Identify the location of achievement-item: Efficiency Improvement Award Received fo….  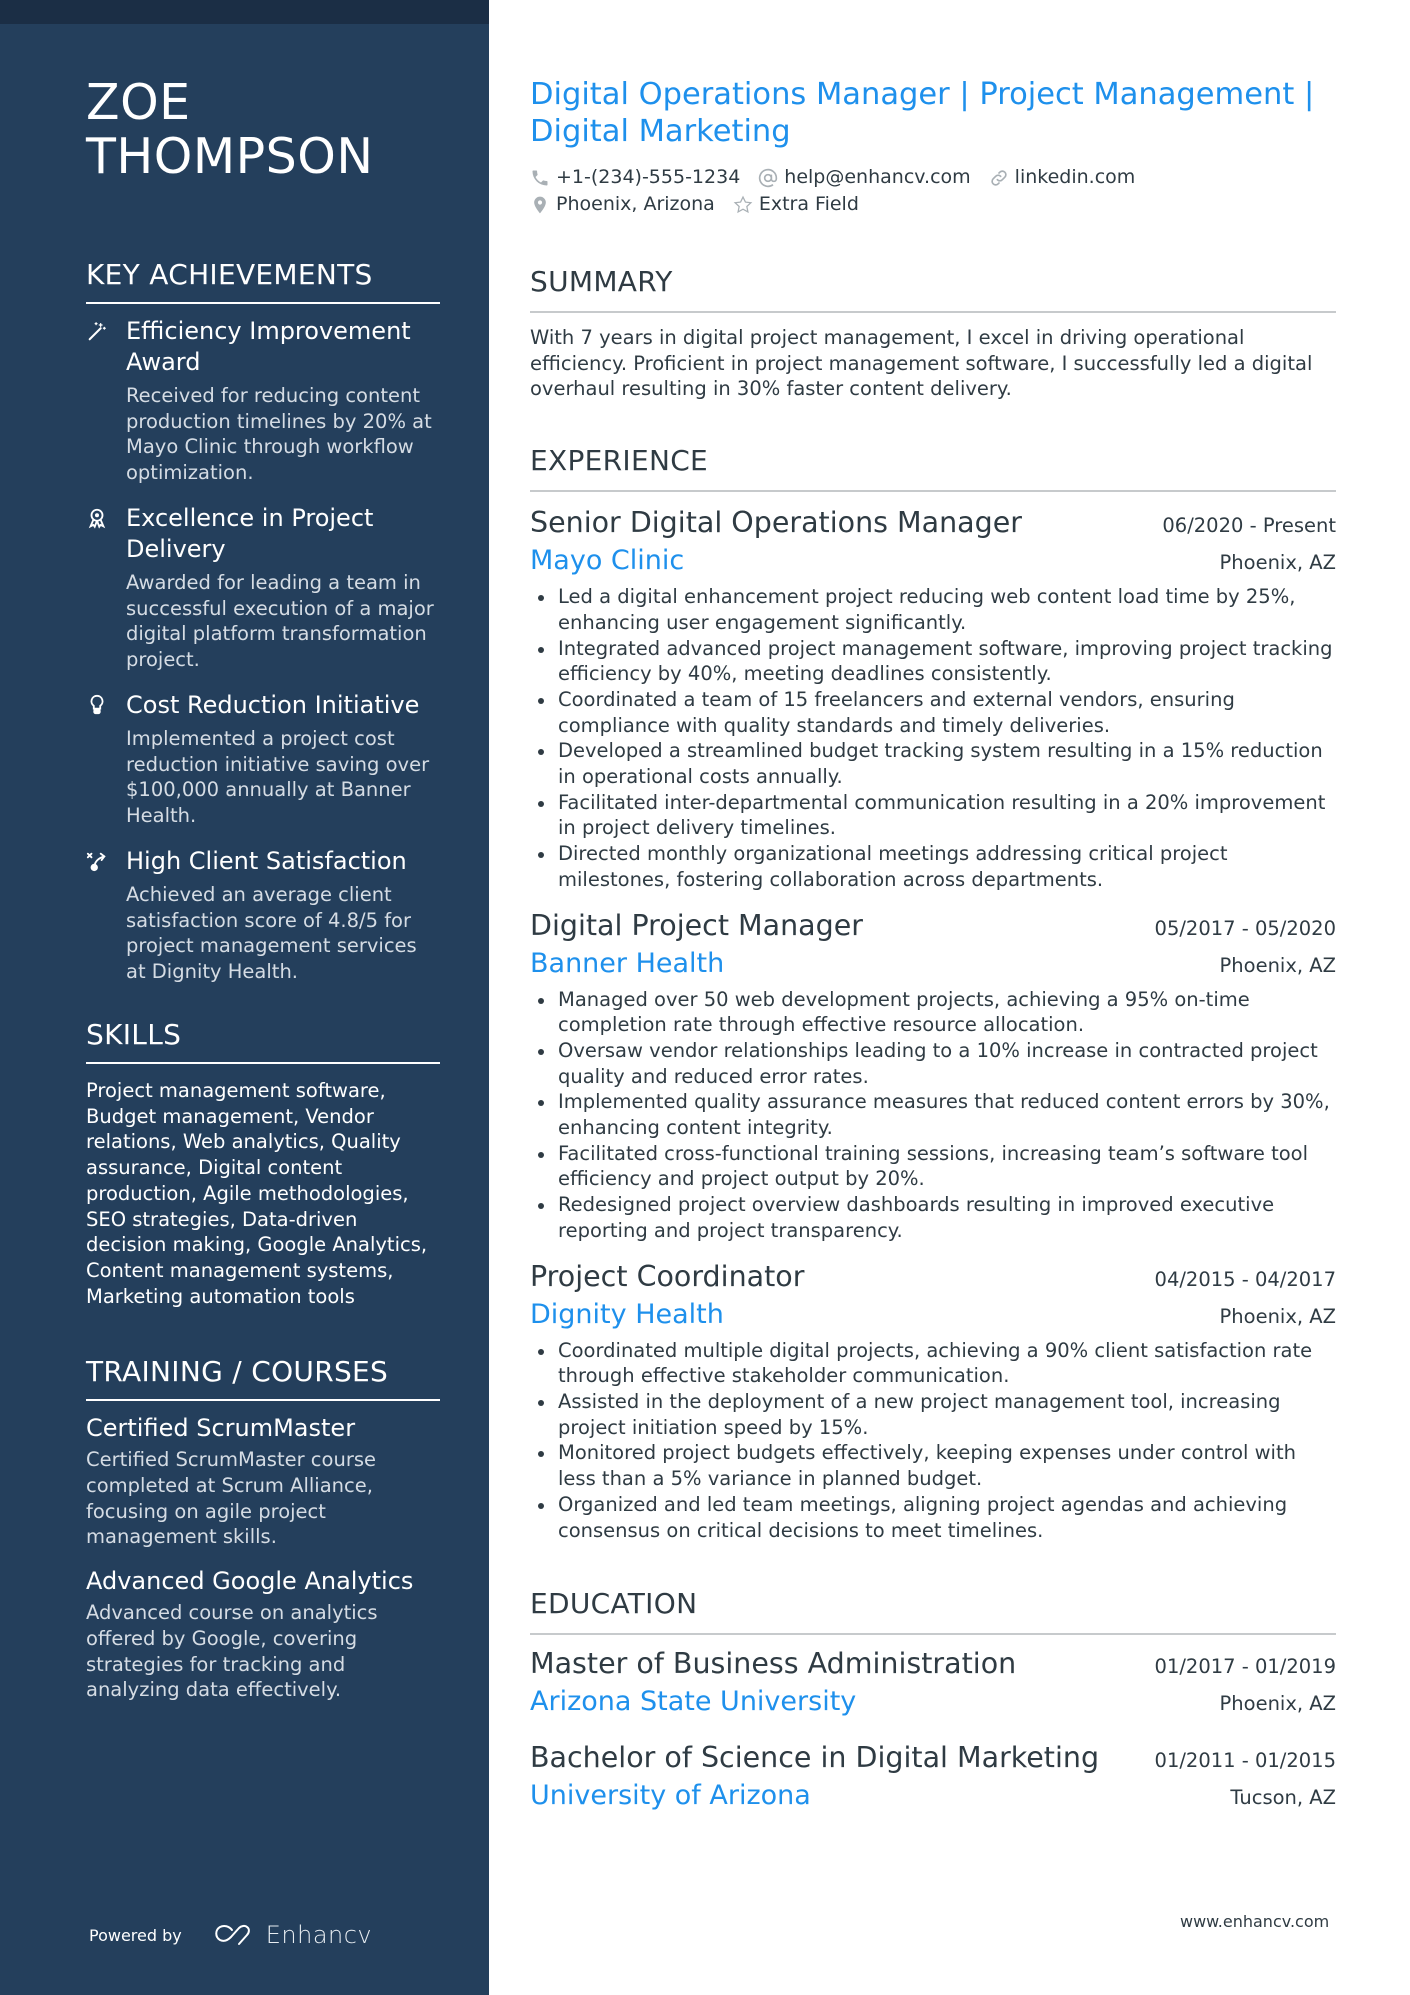
(263, 400).